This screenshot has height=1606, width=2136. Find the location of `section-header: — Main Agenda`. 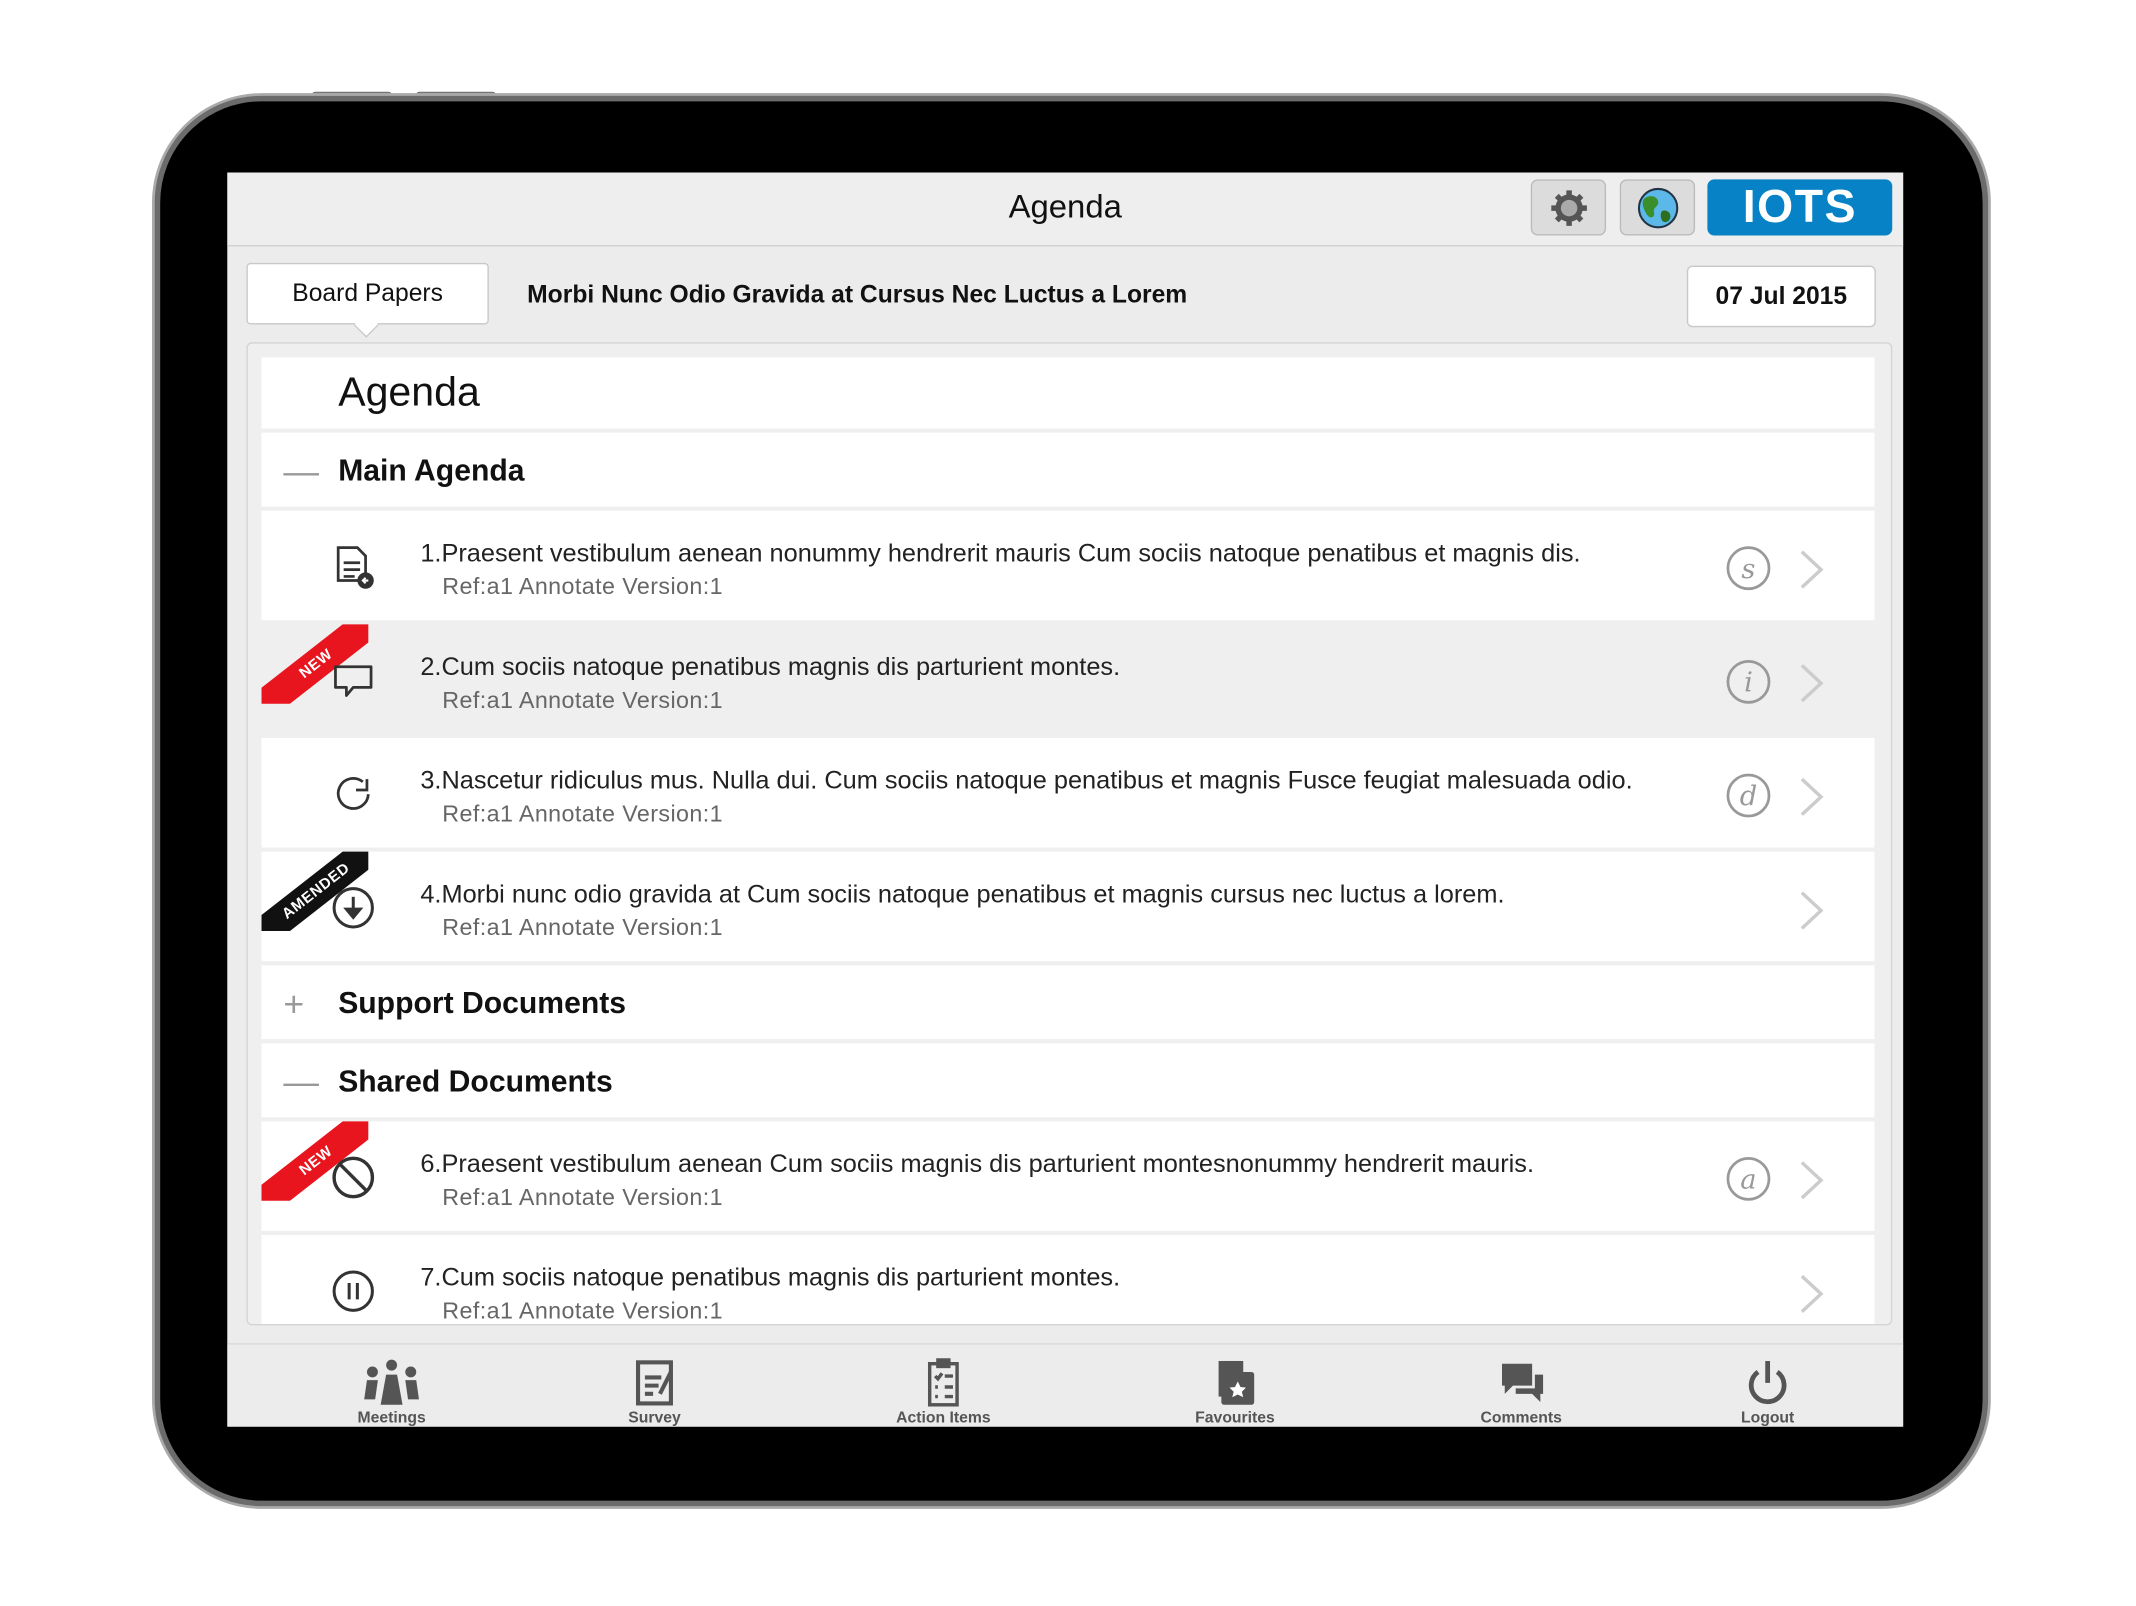

section-header: — Main Agenda is located at coordinates (1068, 469).